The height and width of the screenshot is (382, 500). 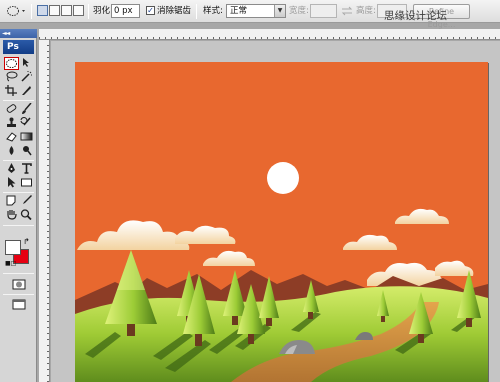 I want to click on feather-label: 羽化:, so click(x=103, y=11).